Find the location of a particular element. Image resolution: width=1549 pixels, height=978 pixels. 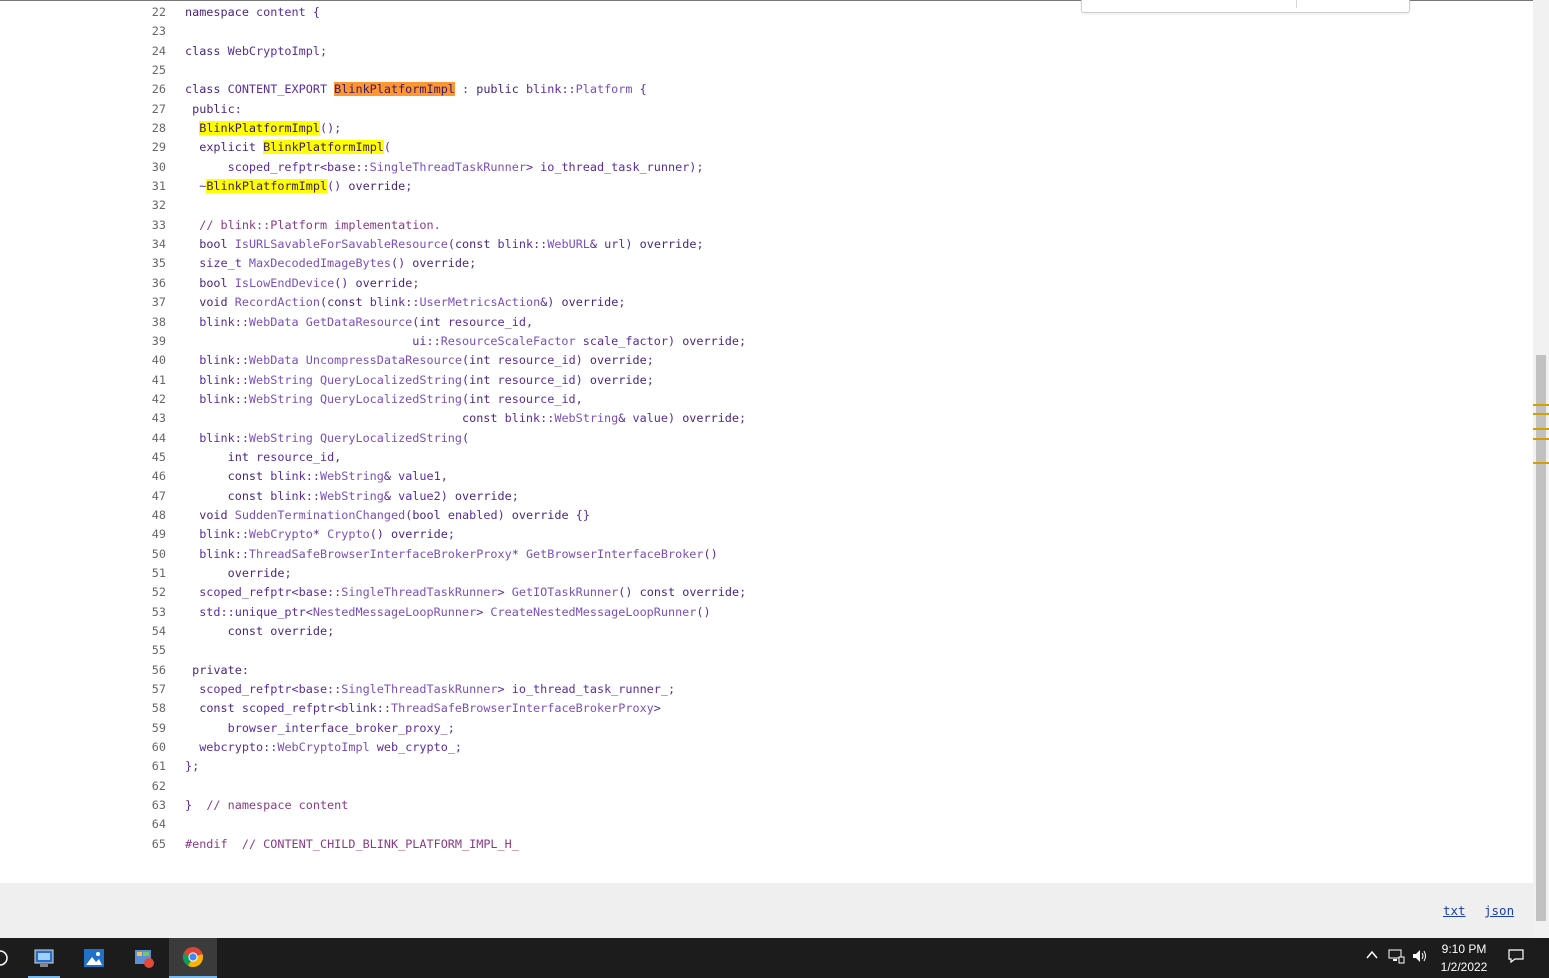

code-token: > is located at coordinates (504, 592).